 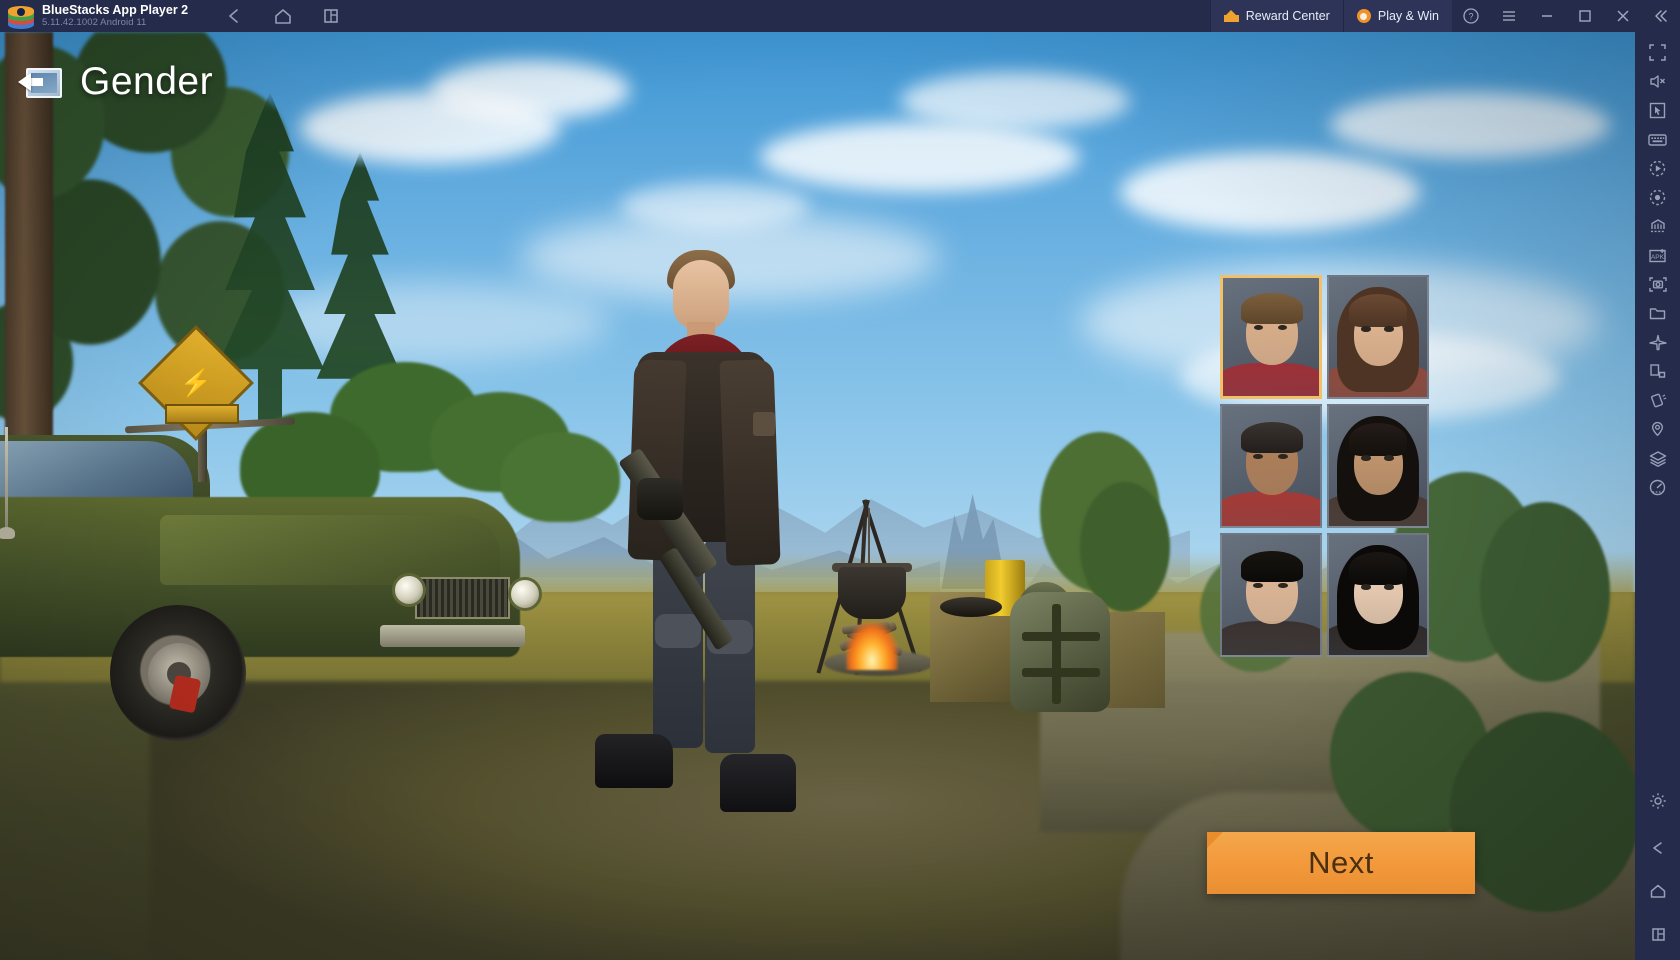 I want to click on install-apk-icon: APK, so click(x=1657, y=255).